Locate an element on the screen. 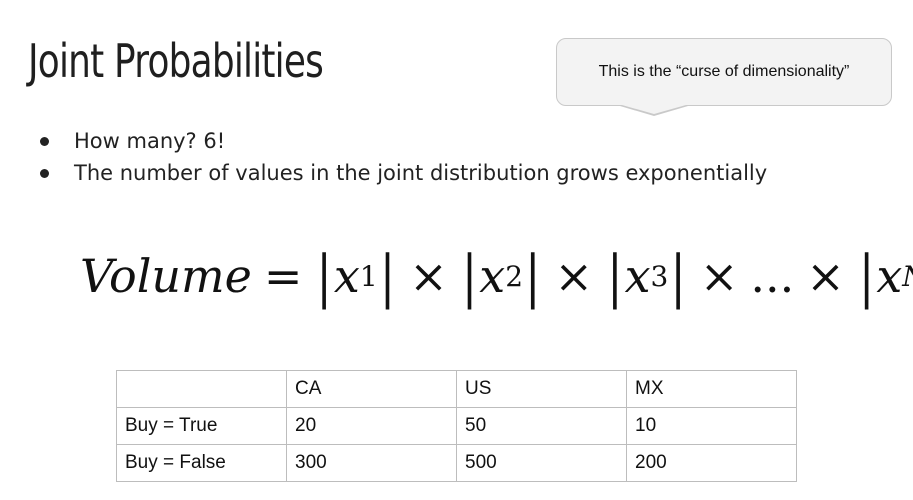 The image size is (913, 500). speech-callout: This is the “curse of dimensionality” is located at coordinates (724, 72).